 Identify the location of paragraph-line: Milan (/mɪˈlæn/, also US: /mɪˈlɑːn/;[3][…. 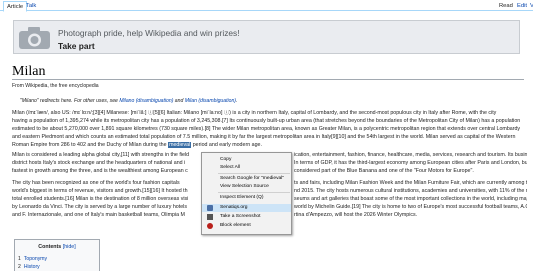
(254, 113).